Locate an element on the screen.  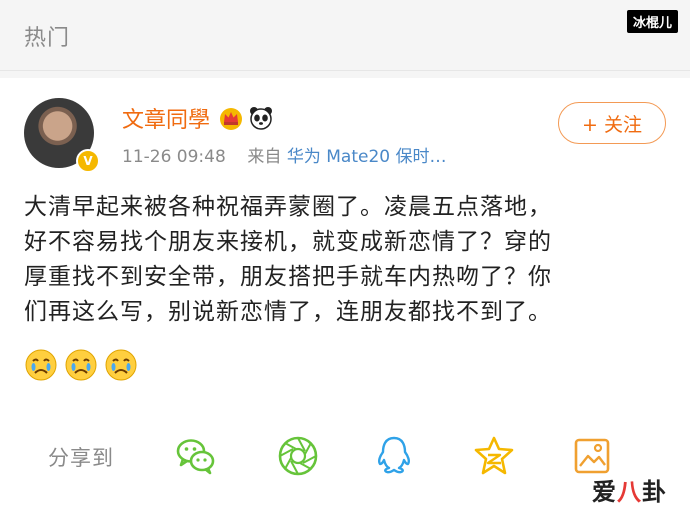
username: 文章同學 is located at coordinates (166, 118).